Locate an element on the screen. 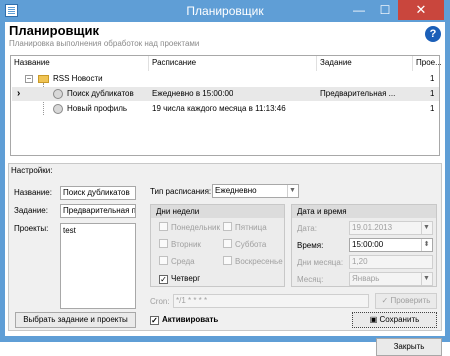  checkbox-saturday: Суббота is located at coordinates (244, 245).